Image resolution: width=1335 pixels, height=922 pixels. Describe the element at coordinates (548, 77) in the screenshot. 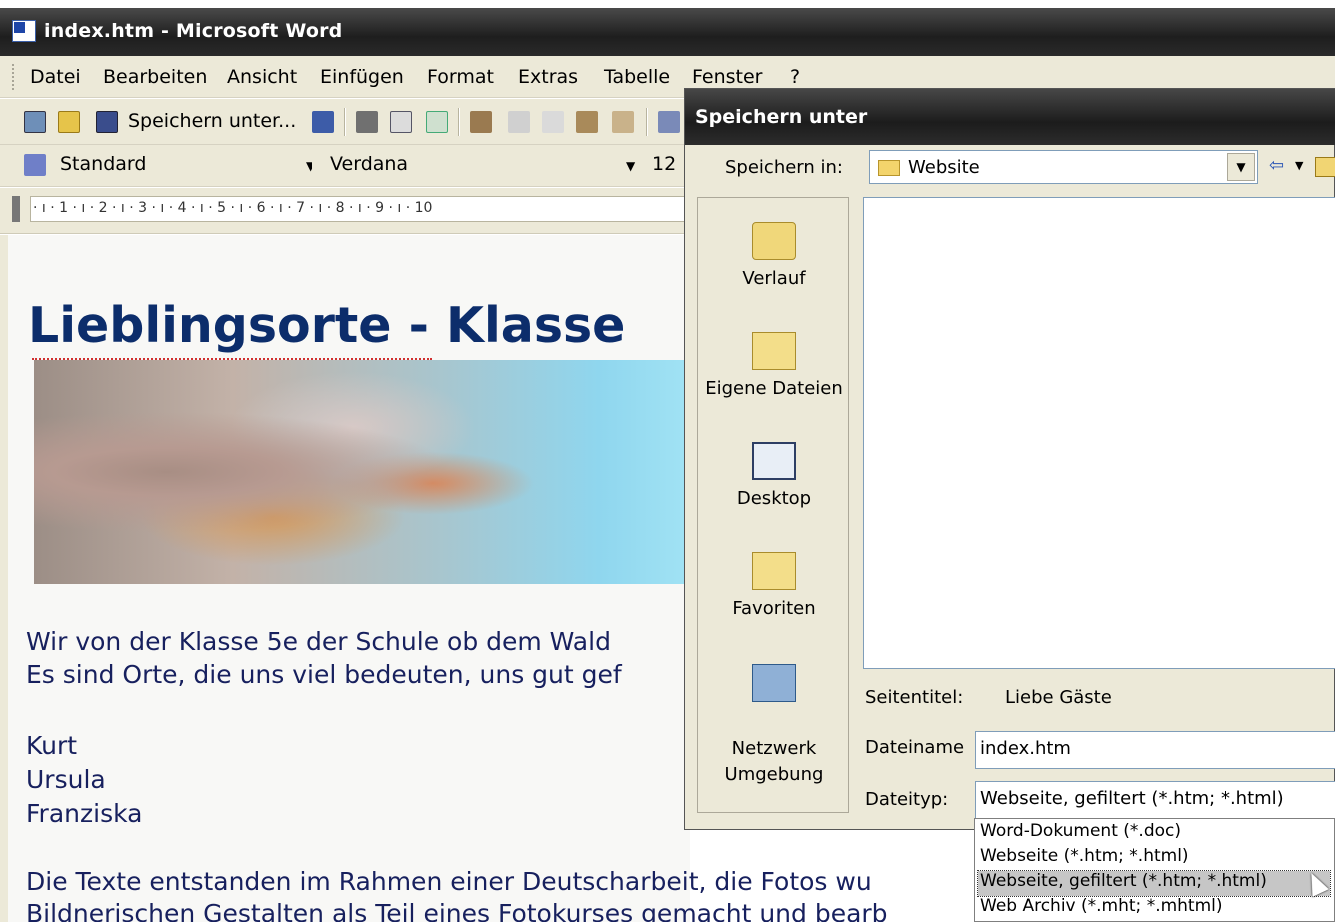

I see `menu-extras: Extras` at that location.